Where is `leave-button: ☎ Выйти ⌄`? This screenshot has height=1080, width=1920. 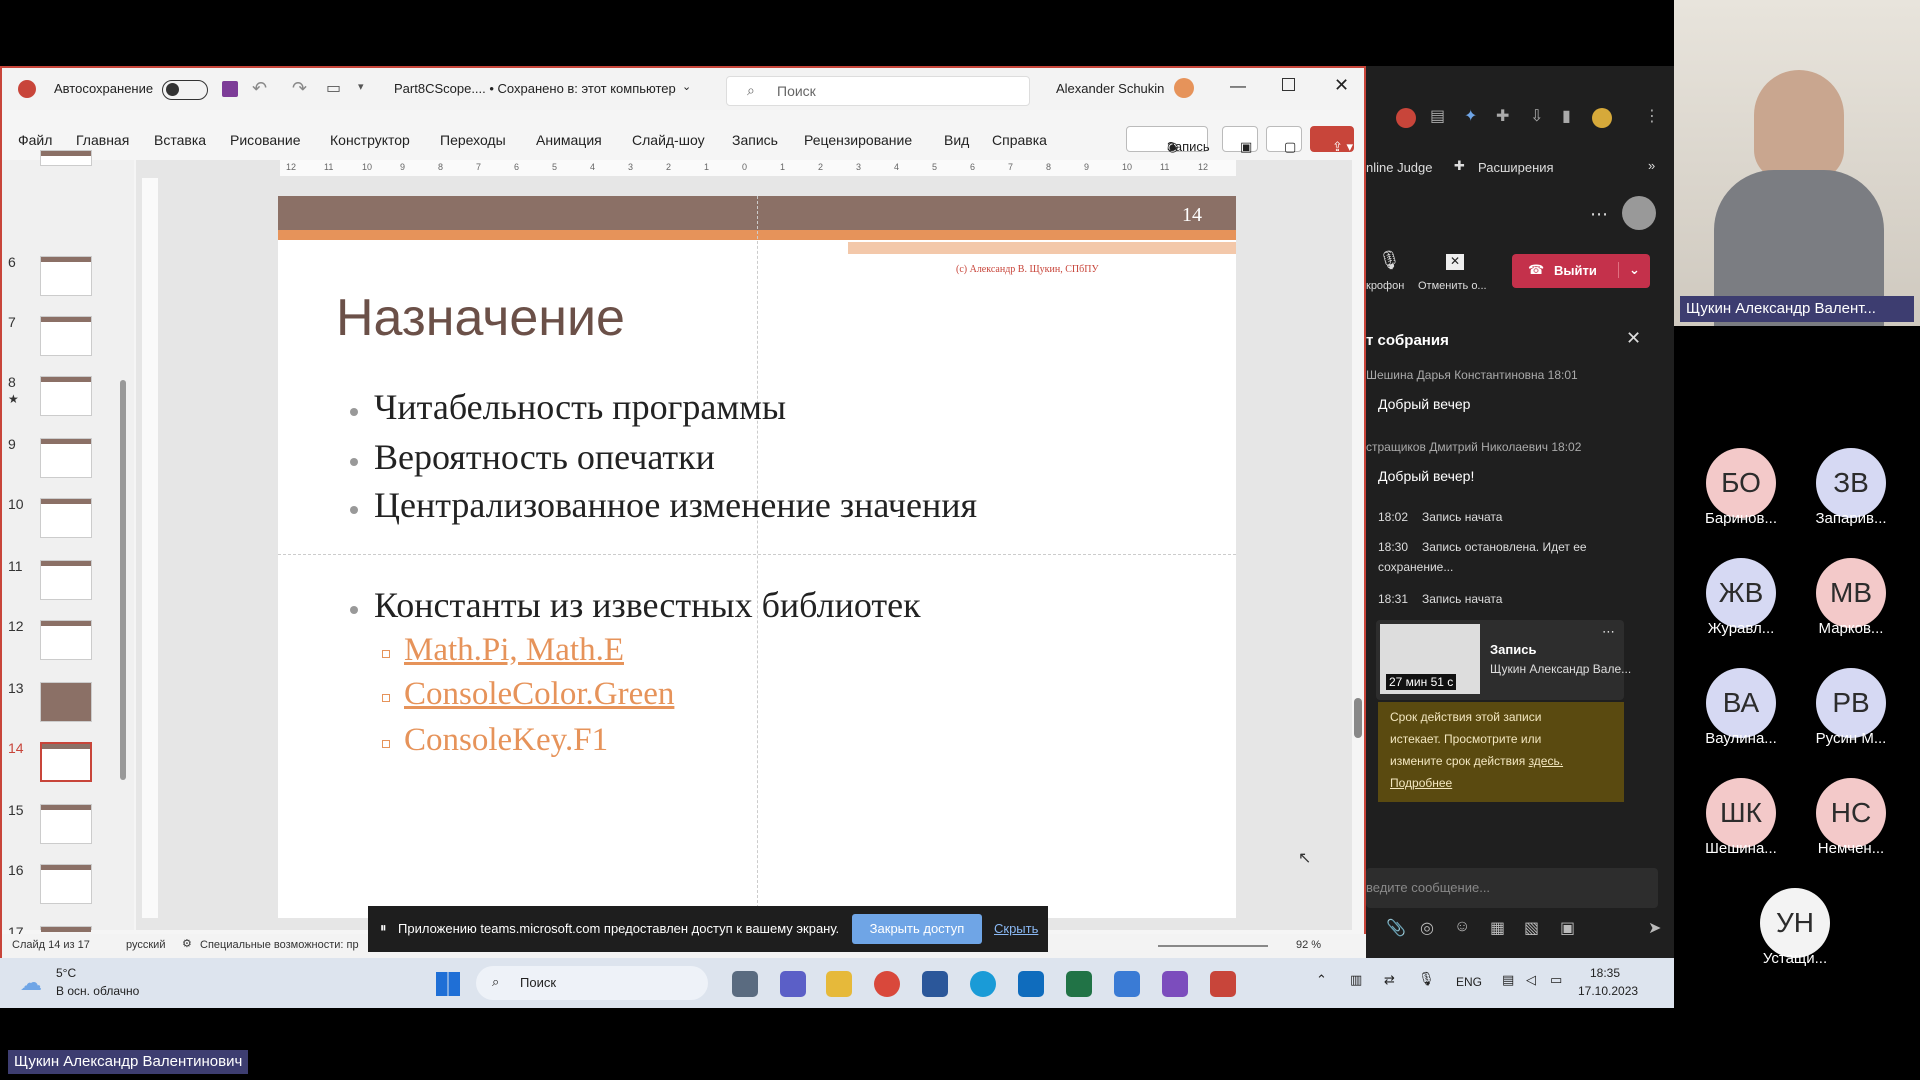
leave-button: ☎ Выйти ⌄ is located at coordinates (1581, 271).